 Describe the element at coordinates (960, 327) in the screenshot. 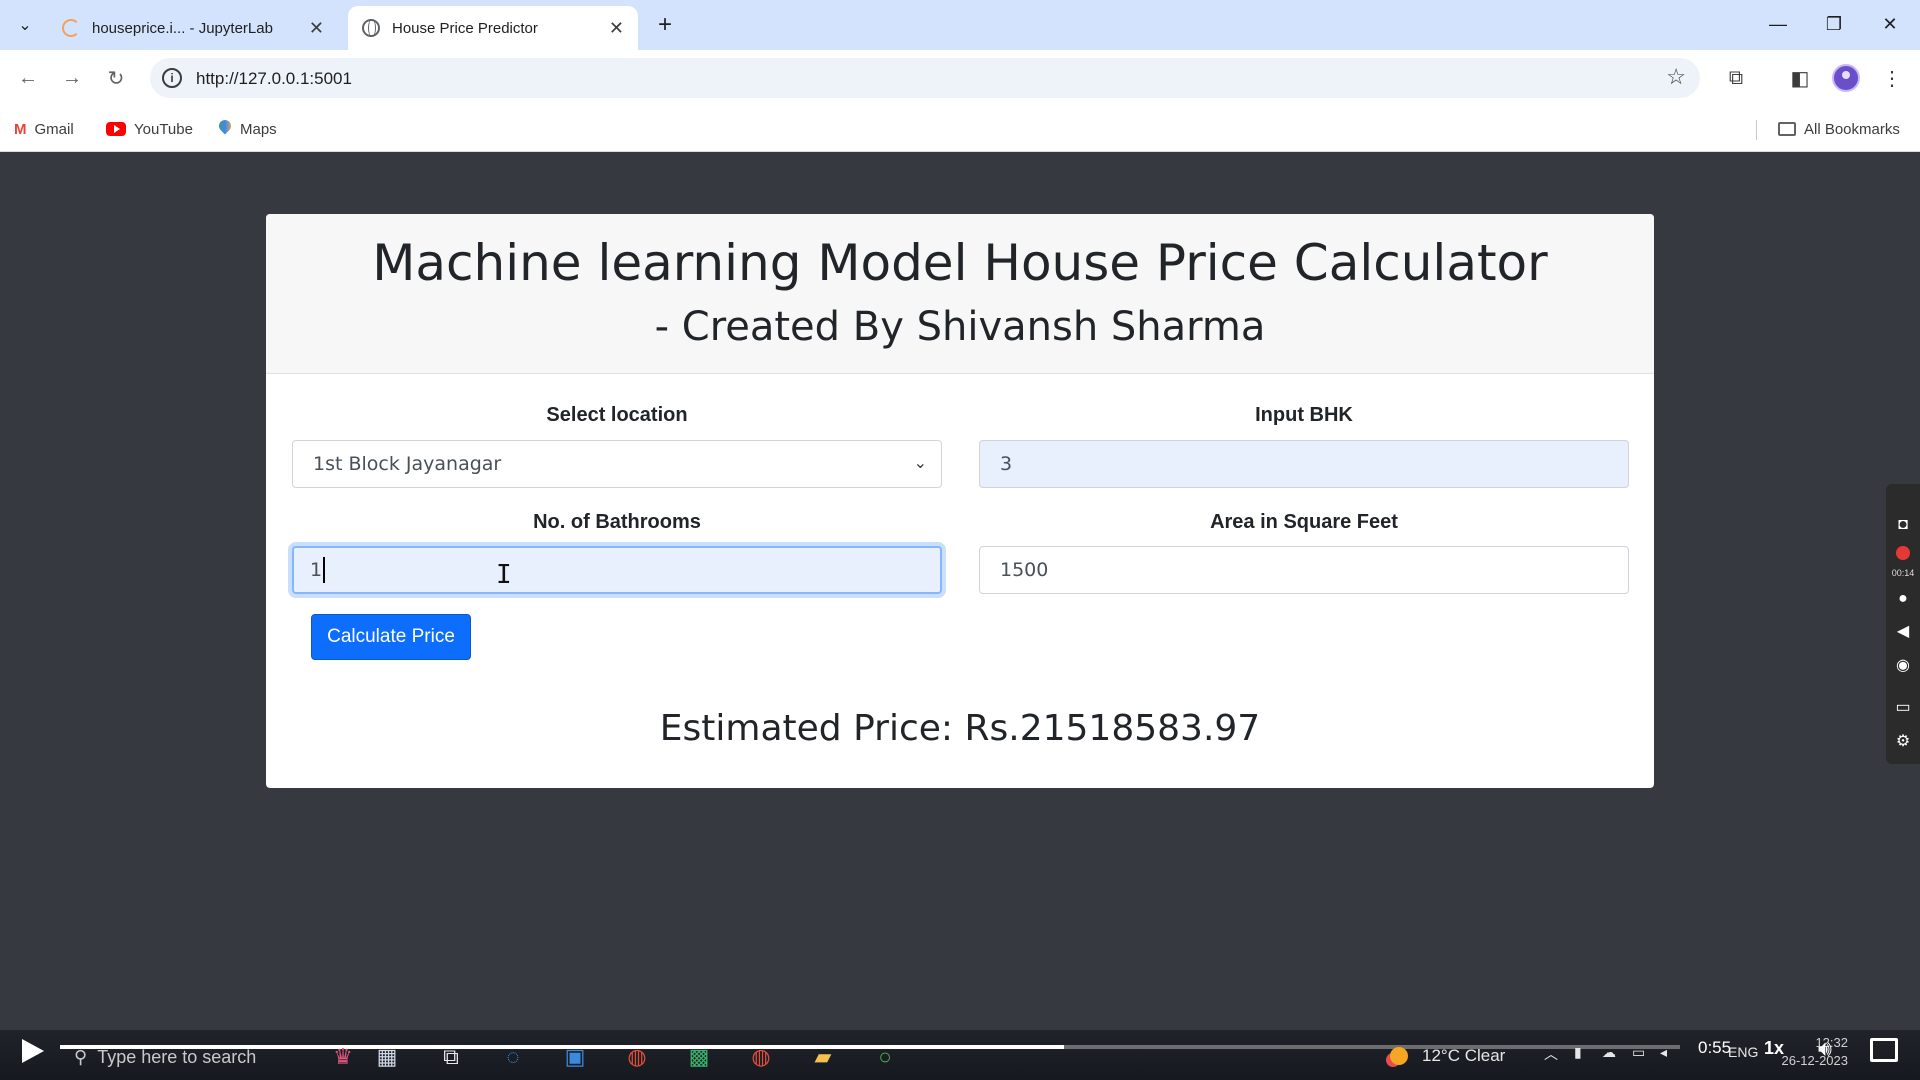

I see `page-subtitle: - Created By Shivansh Sharma` at that location.